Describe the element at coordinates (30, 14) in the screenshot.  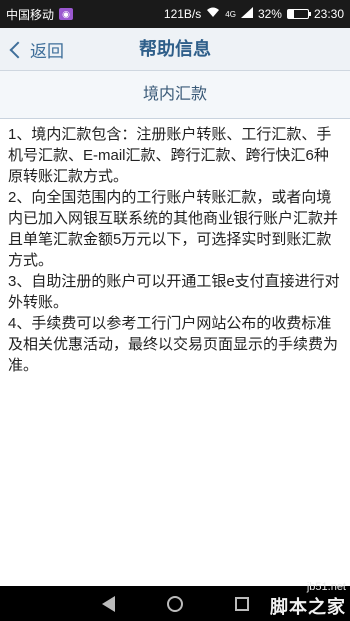
I see `carrier-label: 中国移动` at that location.